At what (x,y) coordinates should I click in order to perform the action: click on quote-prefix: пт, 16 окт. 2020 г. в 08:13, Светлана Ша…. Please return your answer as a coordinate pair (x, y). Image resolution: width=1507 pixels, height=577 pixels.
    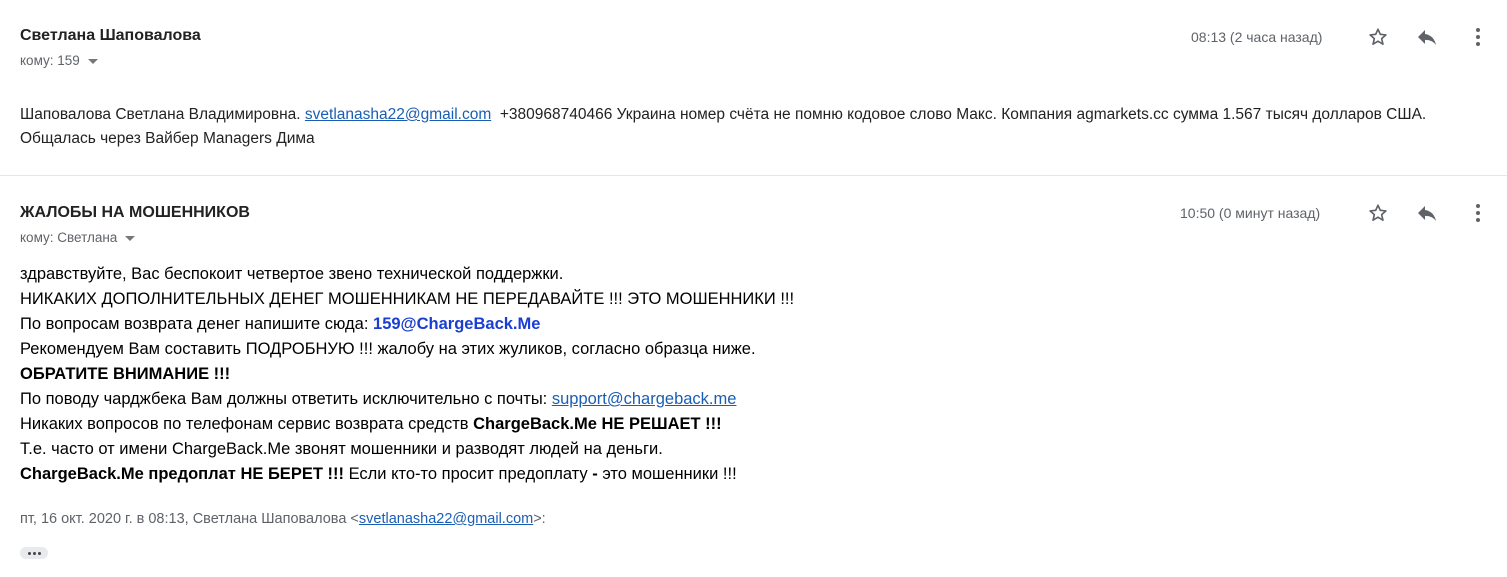
    Looking at the image, I should click on (189, 519).